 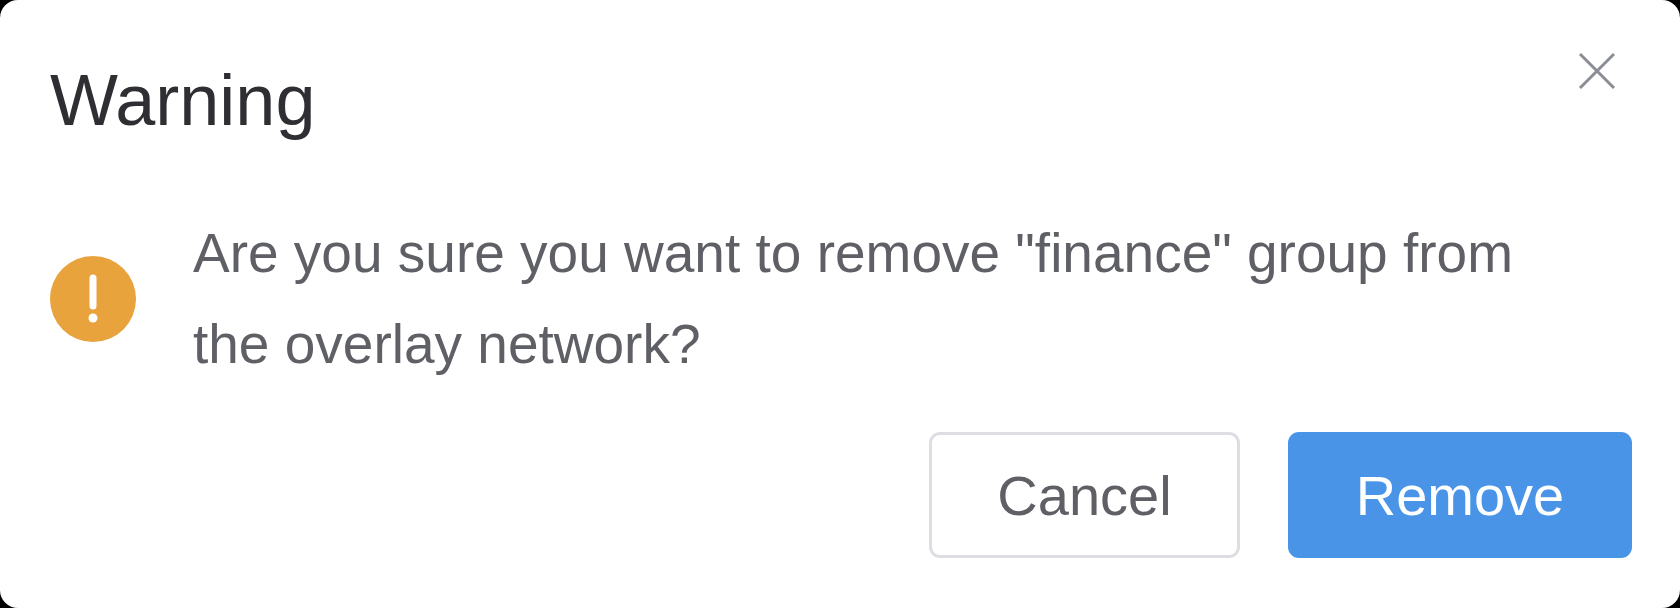 I want to click on cancel-button: Cancel, so click(x=1084, y=495).